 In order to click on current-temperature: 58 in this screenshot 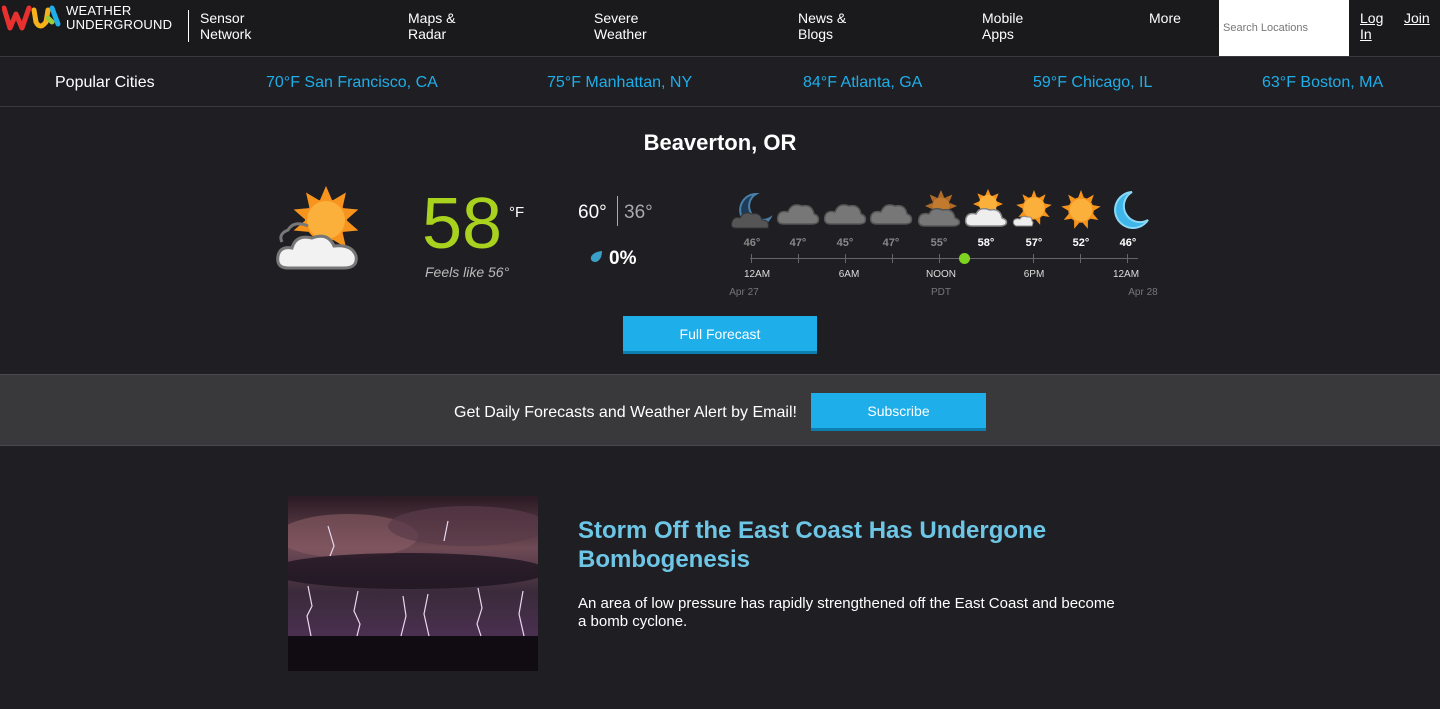, I will do `click(462, 224)`.